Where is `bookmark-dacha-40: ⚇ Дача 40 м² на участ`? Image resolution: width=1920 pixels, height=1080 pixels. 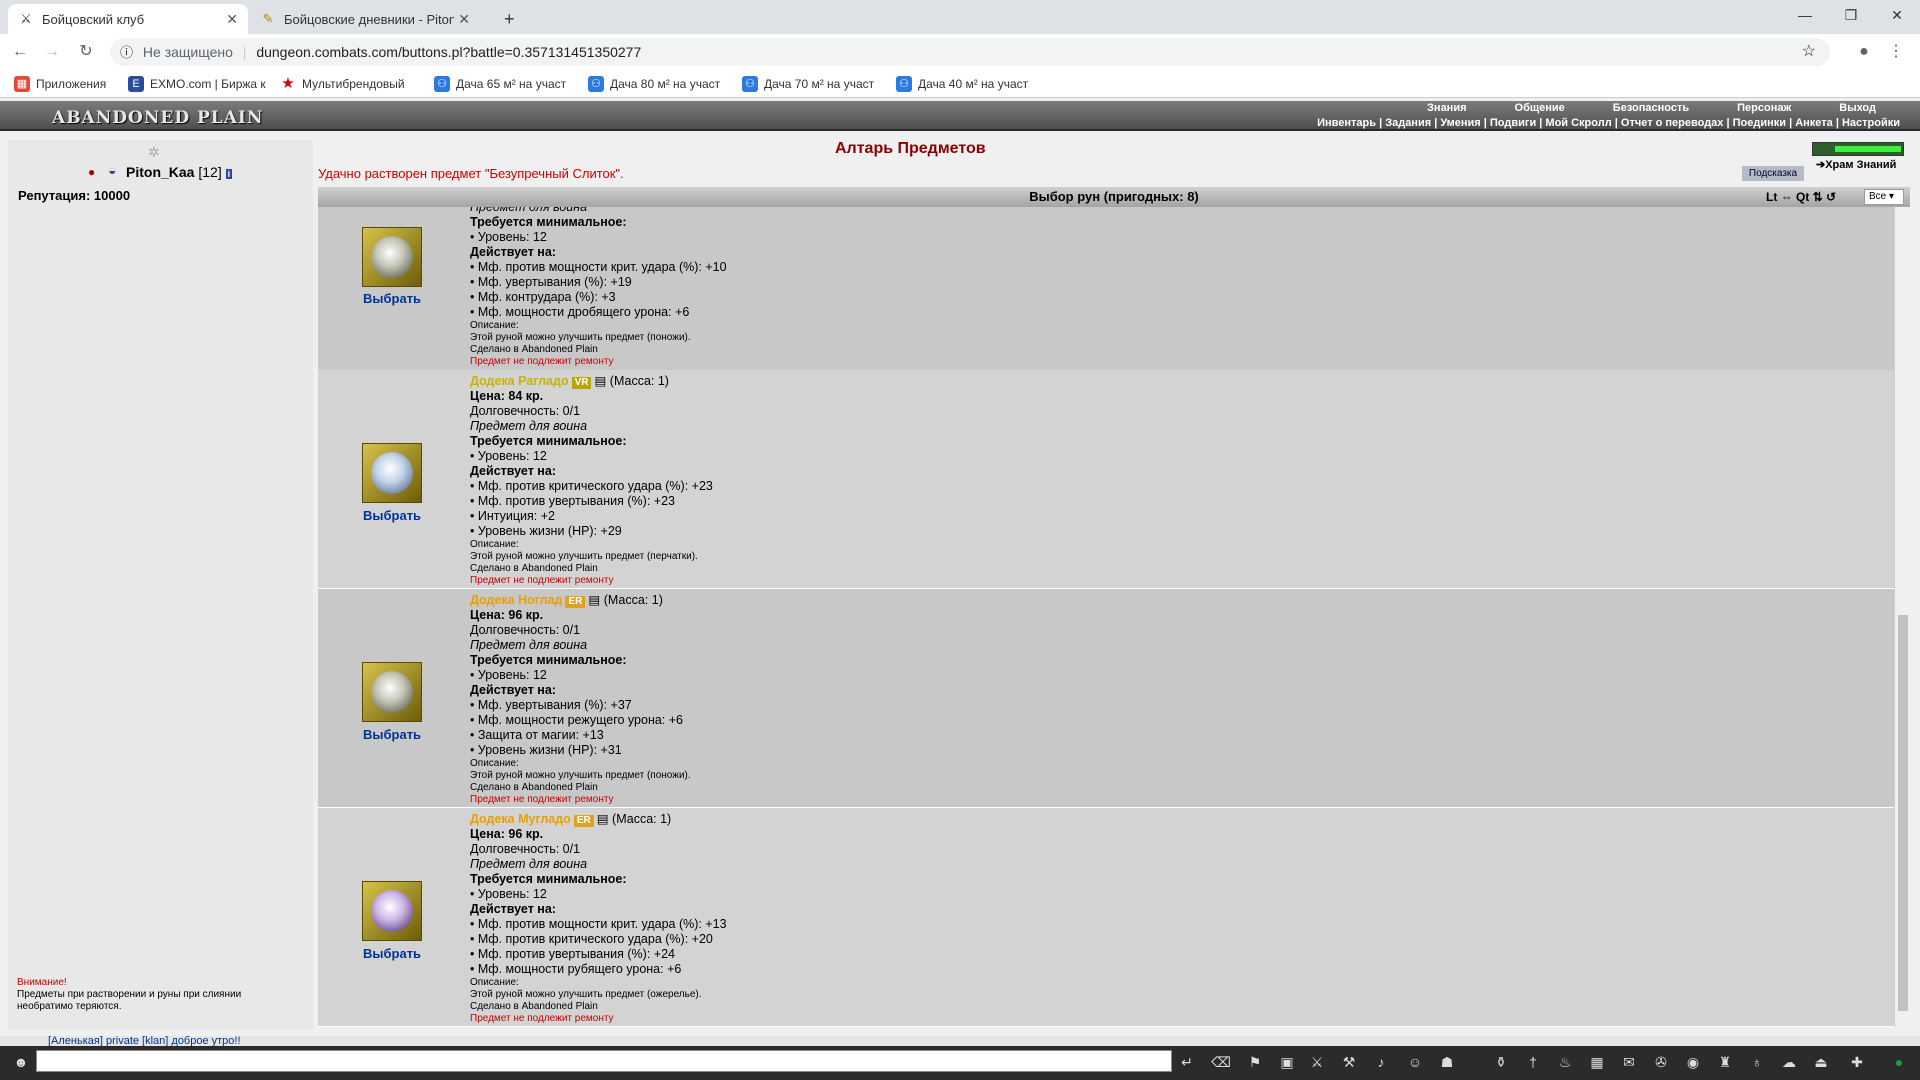 bookmark-dacha-40: ⚇ Дача 40 м² на участ is located at coordinates (962, 84).